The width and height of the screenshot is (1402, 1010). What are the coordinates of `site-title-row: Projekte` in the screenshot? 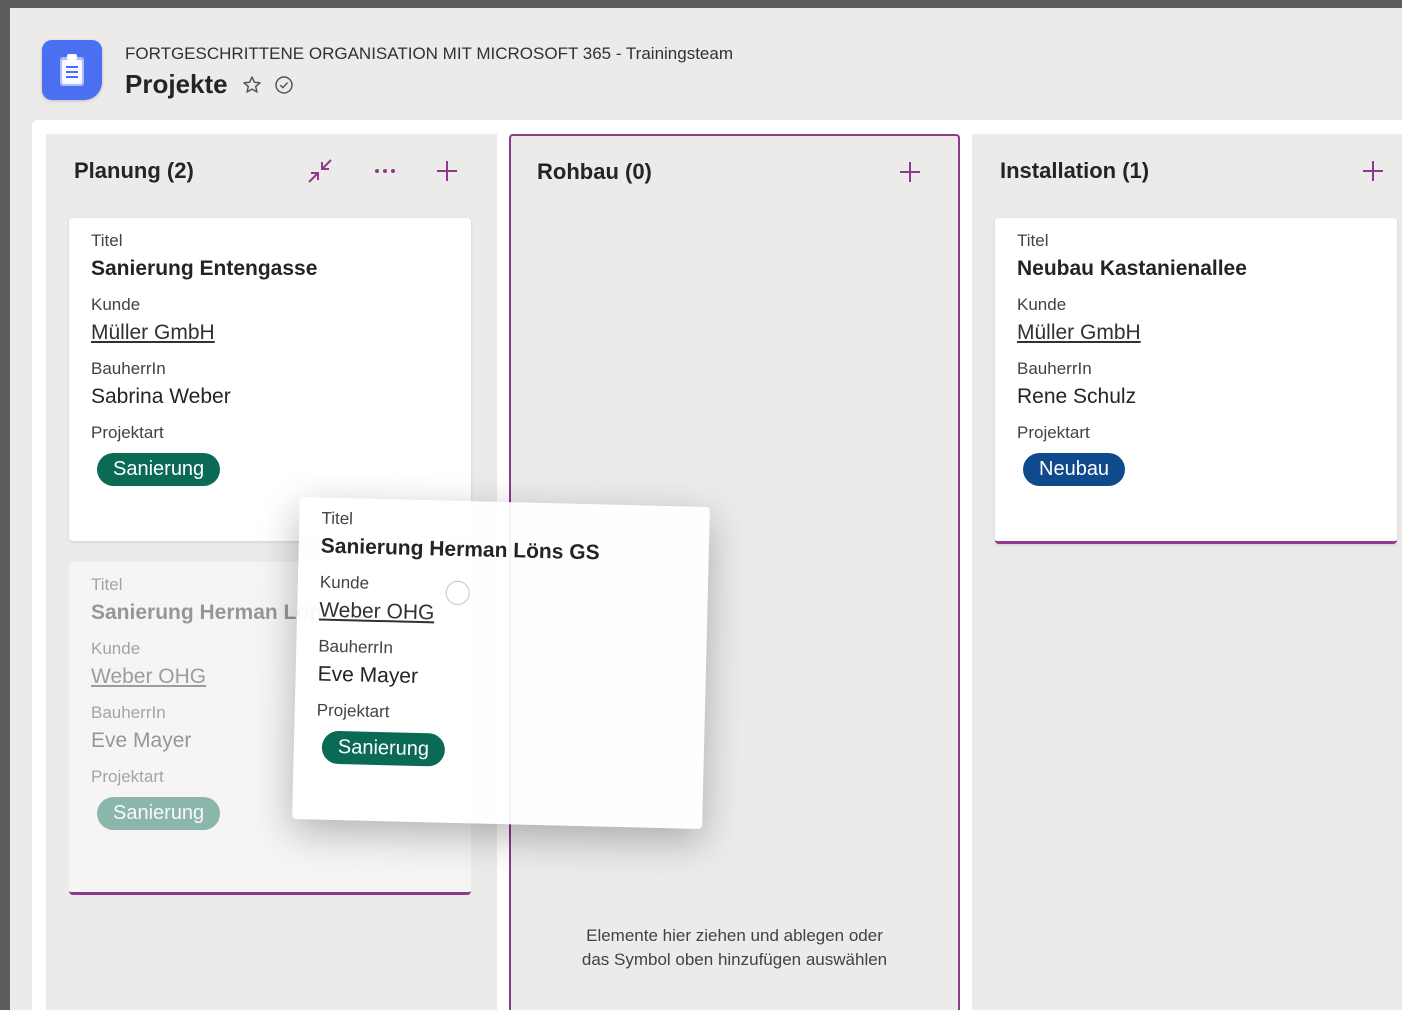 It's located at (215, 84).